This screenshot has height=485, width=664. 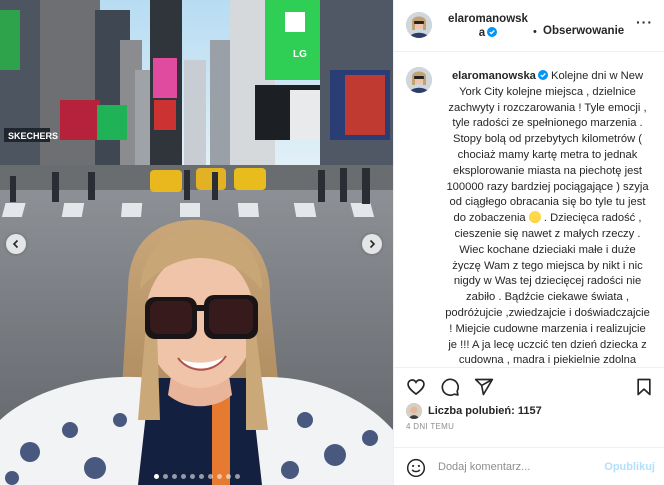 I want to click on likes-row: Liczba polubień: 1157, so click(x=474, y=411).